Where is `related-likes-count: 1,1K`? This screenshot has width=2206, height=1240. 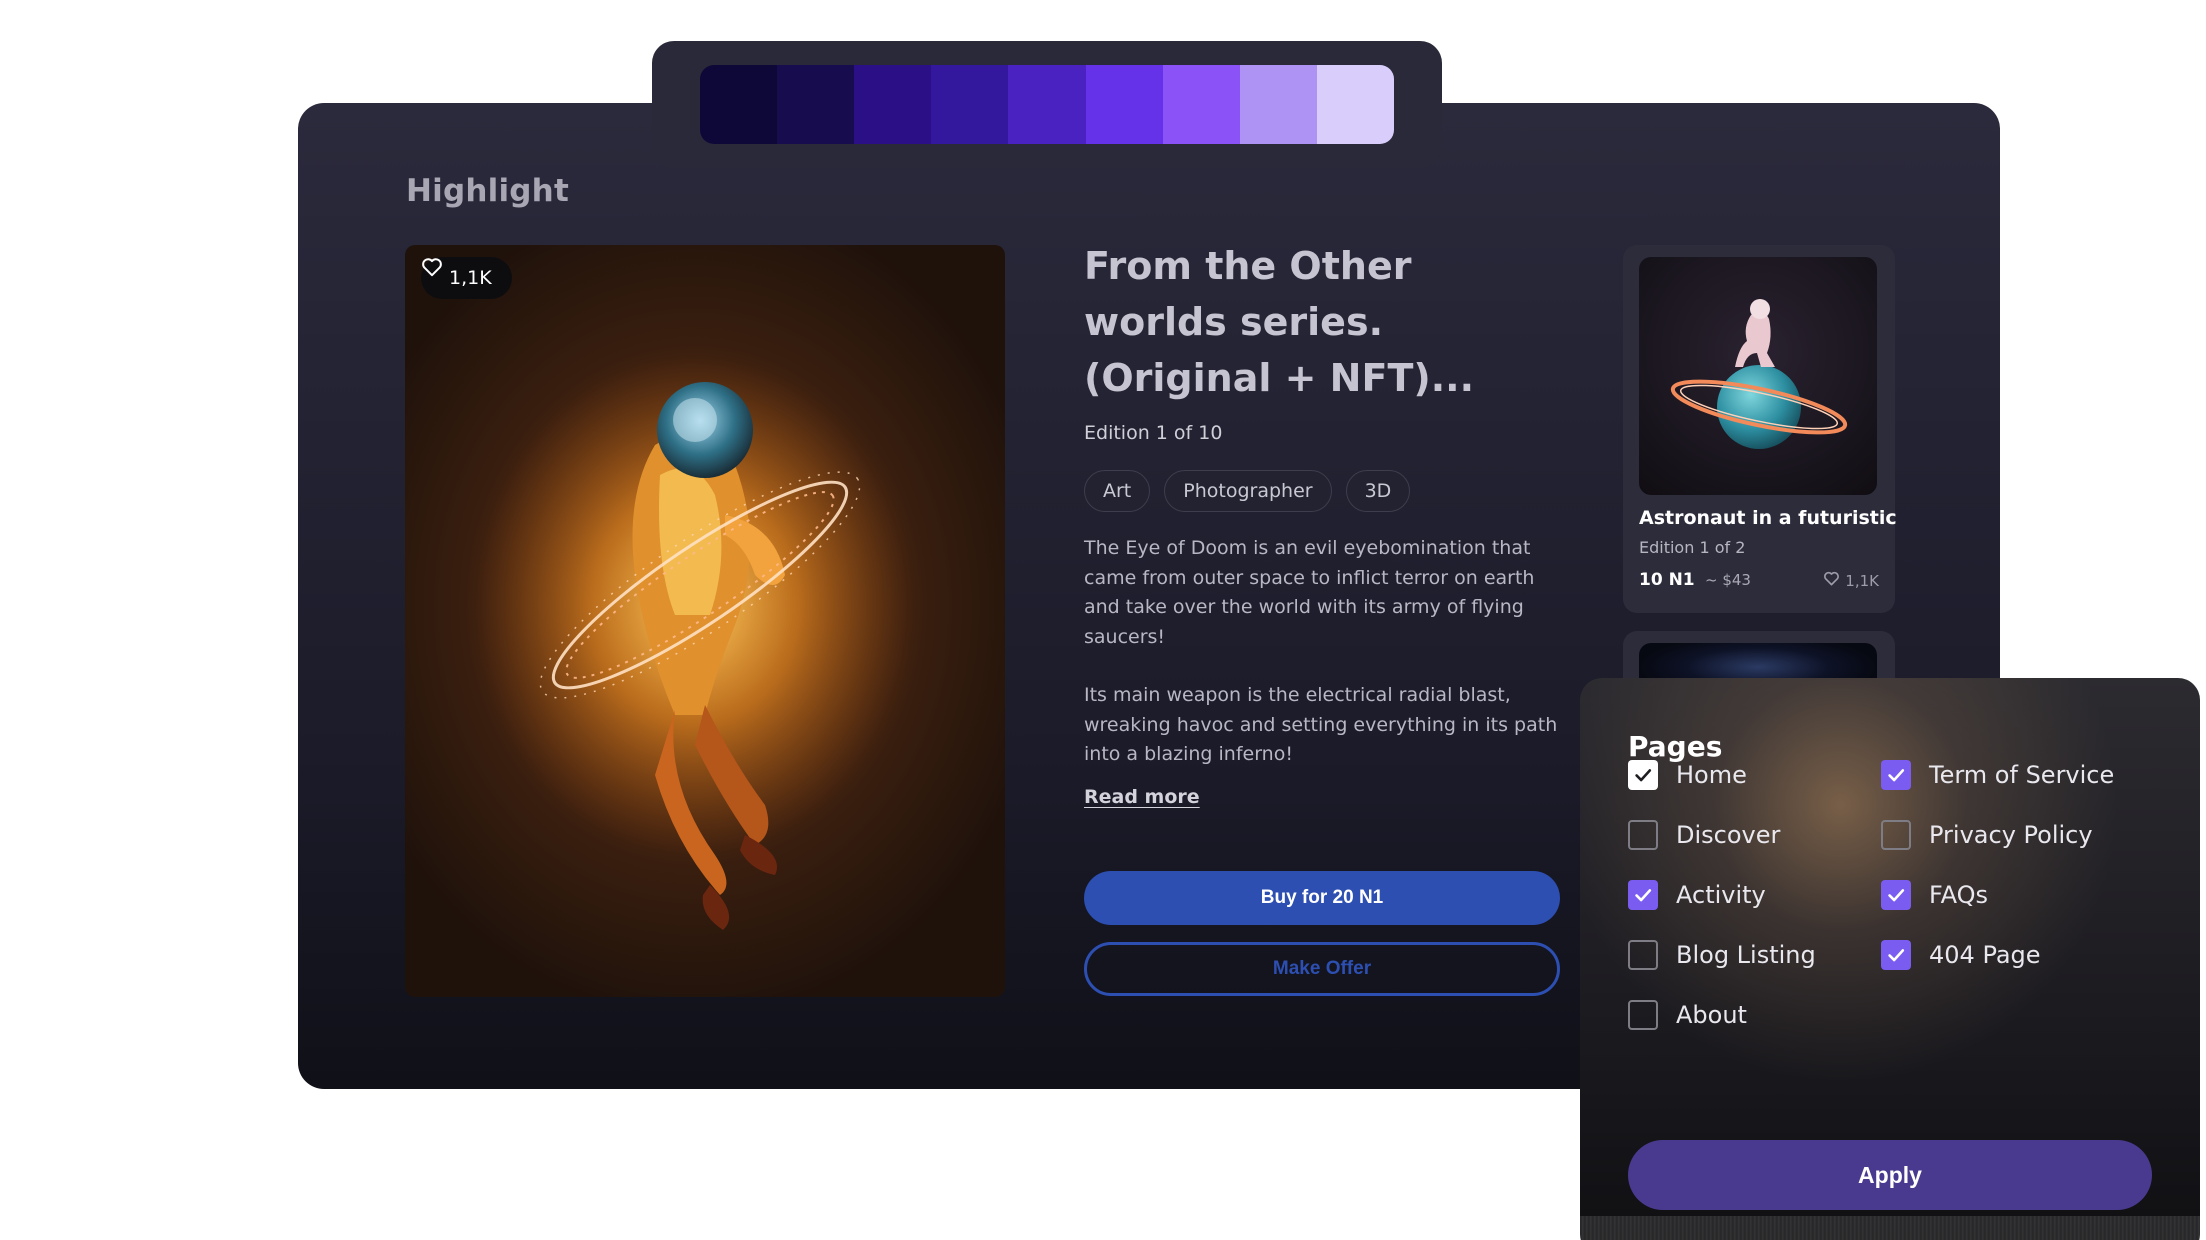 related-likes-count: 1,1K is located at coordinates (1862, 580).